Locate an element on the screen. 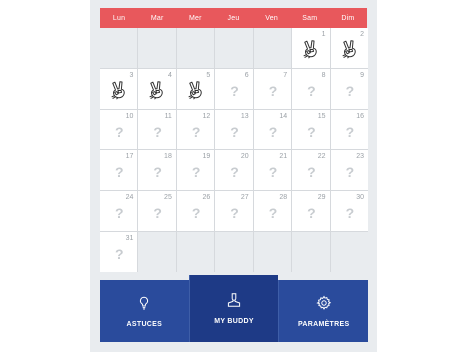  day-number: 2 is located at coordinates (362, 34).